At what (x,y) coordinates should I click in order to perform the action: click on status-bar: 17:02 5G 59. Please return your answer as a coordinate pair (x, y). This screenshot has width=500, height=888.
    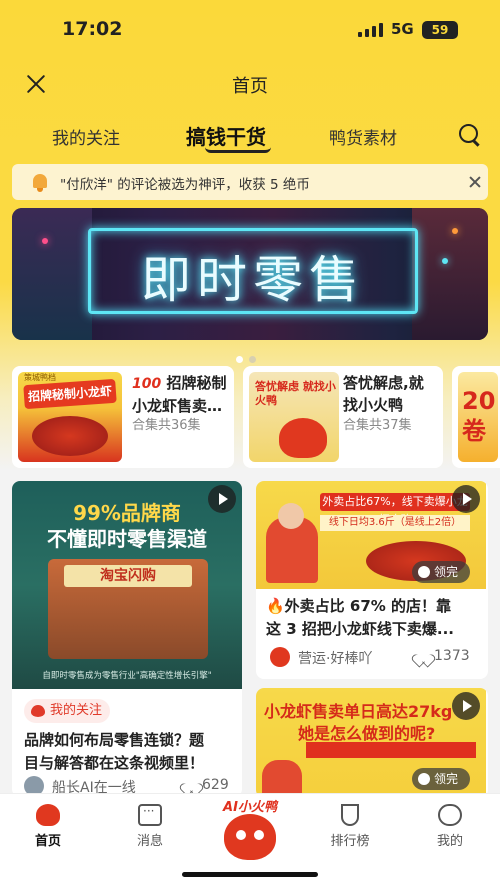
    Looking at the image, I should click on (250, 30).